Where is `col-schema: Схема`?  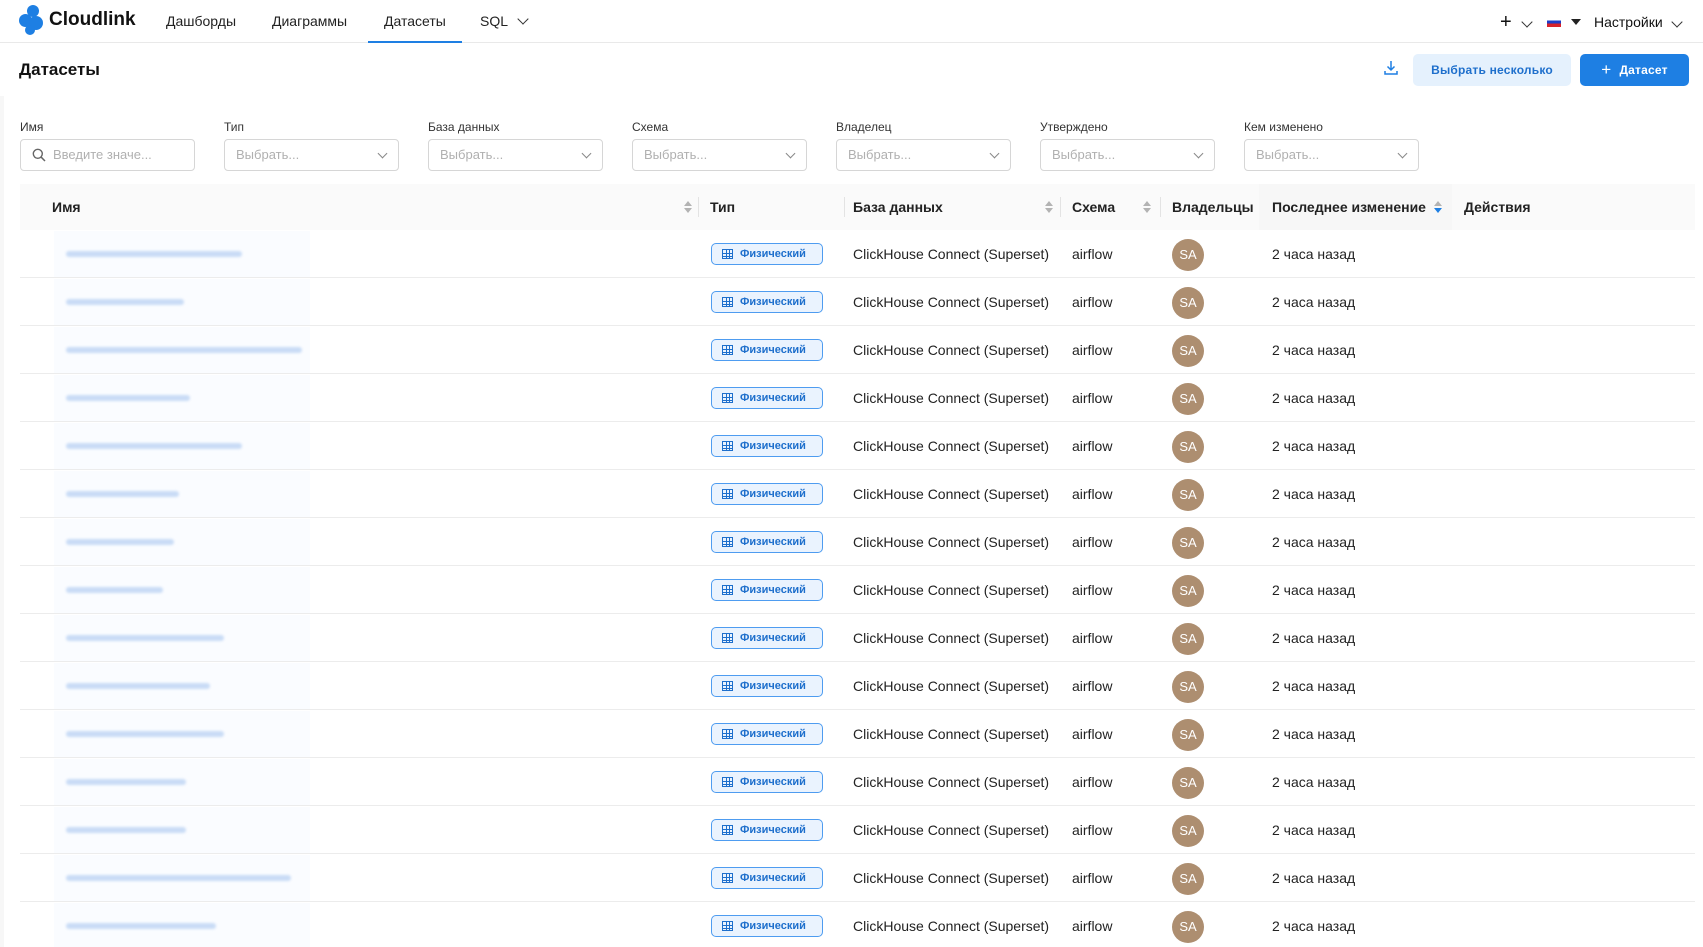 col-schema: Схема is located at coordinates (1093, 207).